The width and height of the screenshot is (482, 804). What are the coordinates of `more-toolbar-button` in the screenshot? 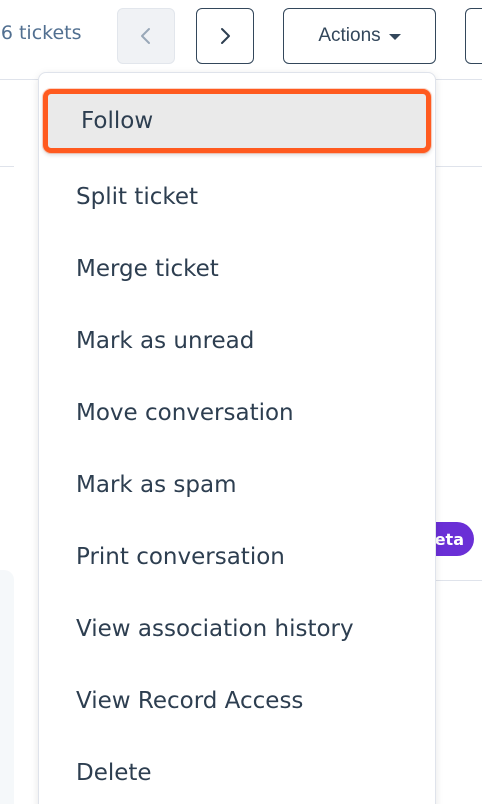 It's located at (473, 36).